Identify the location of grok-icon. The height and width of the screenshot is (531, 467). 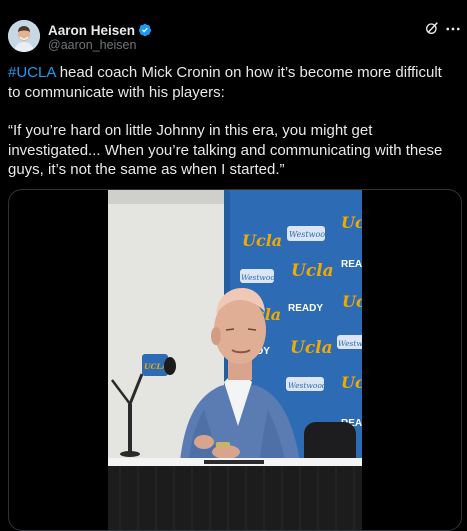
(432, 28).